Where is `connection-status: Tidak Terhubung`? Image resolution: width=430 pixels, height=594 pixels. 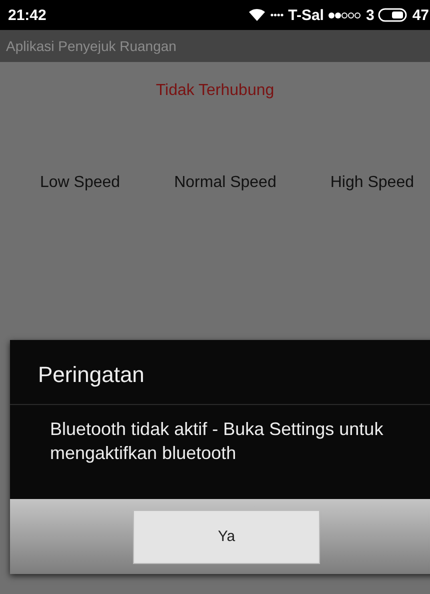
connection-status: Tidak Terhubung is located at coordinates (215, 91).